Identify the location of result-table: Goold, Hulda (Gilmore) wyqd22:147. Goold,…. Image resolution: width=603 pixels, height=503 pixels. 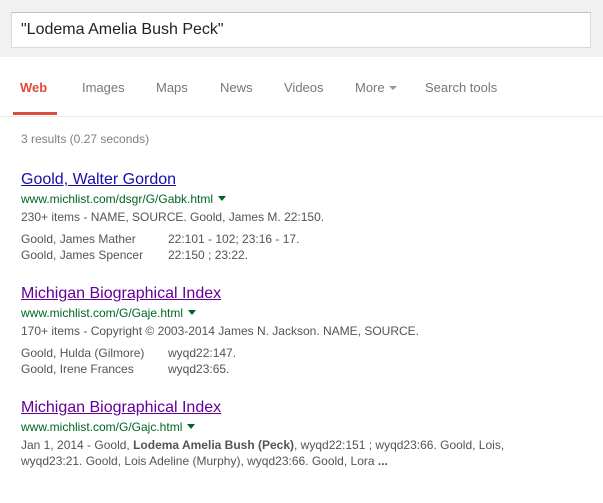
(306, 361).